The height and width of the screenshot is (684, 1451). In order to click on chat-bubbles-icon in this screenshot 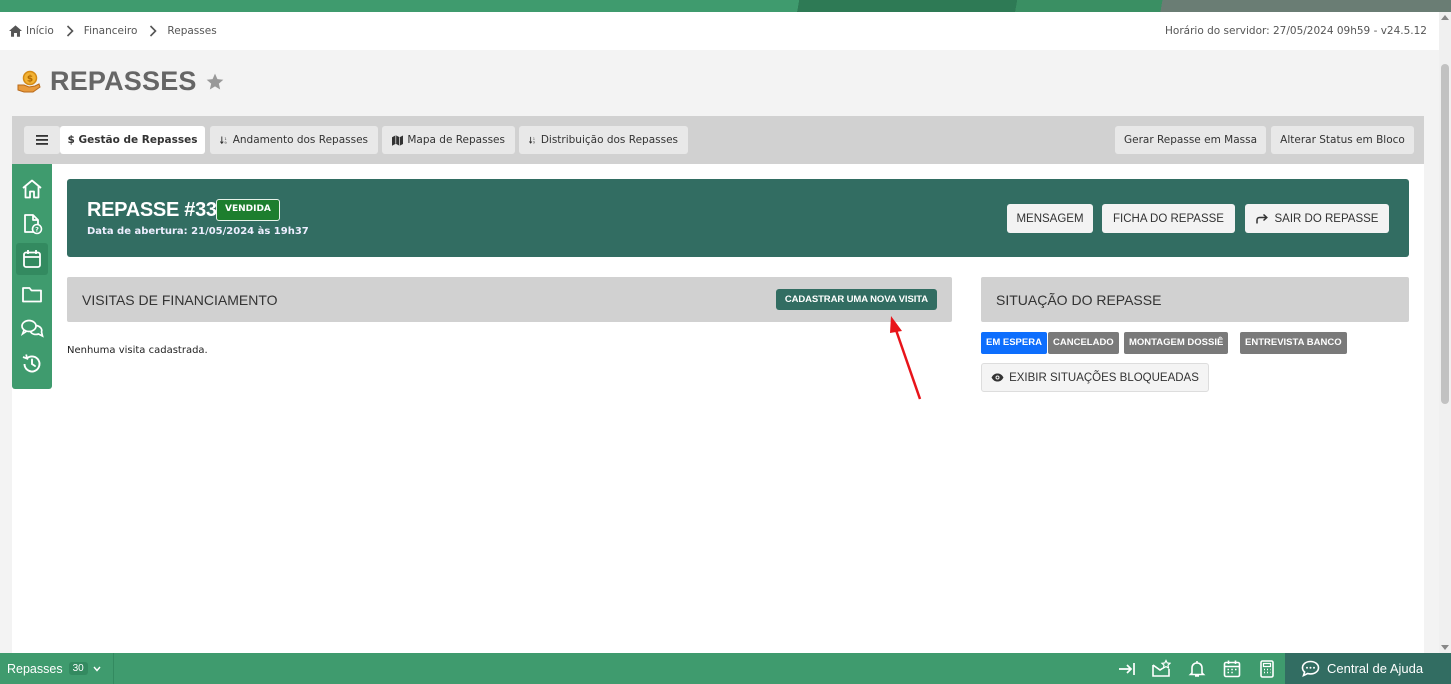, I will do `click(32, 328)`.